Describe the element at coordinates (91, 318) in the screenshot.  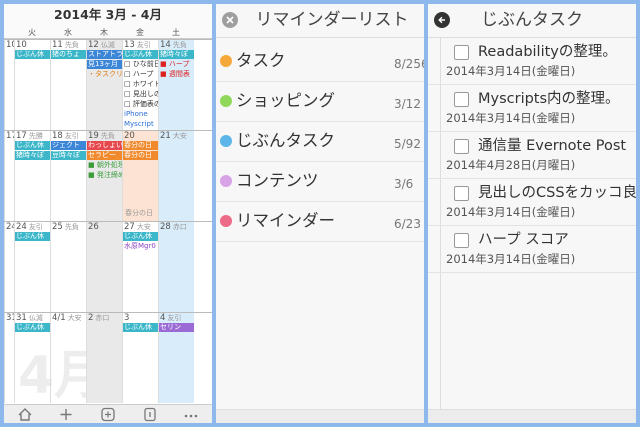
I see `day-number-value: 2` at that location.